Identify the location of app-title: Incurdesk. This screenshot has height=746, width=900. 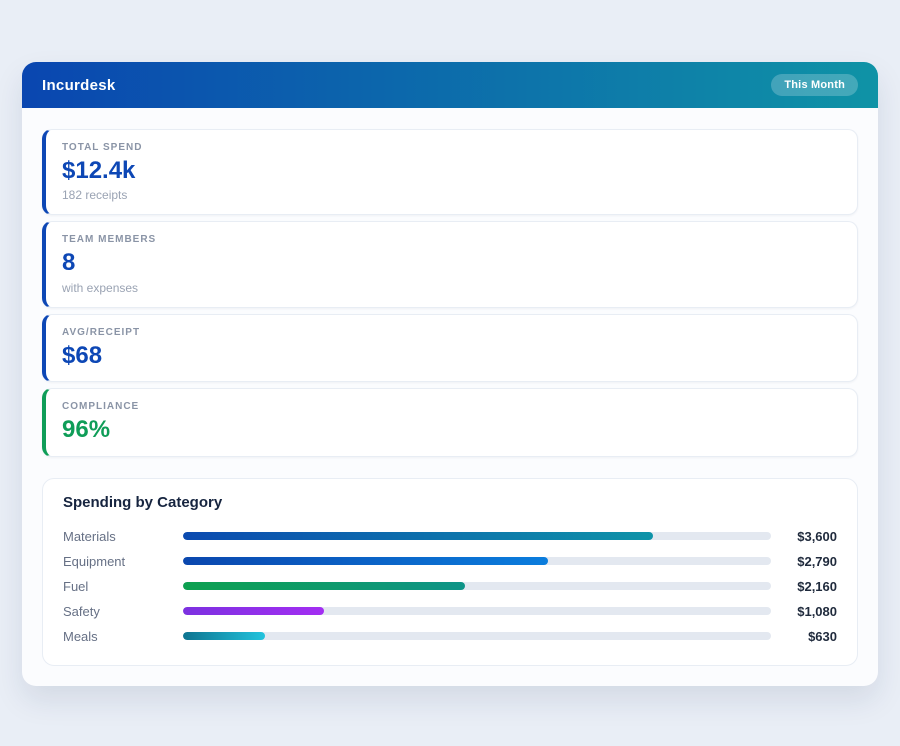
(79, 85).